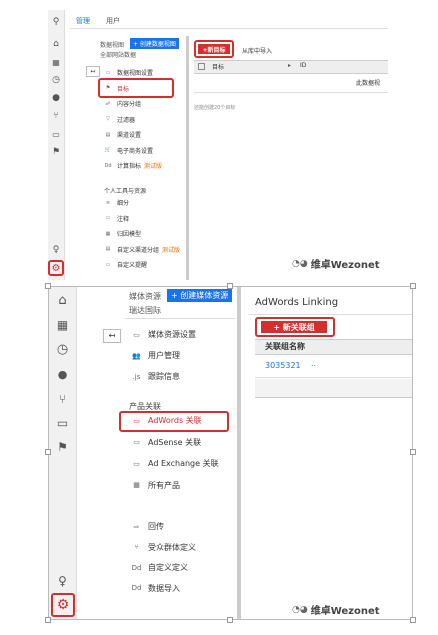  What do you see at coordinates (164, 588) in the screenshot?
I see `menu-item-label: 数据导入` at bounding box center [164, 588].